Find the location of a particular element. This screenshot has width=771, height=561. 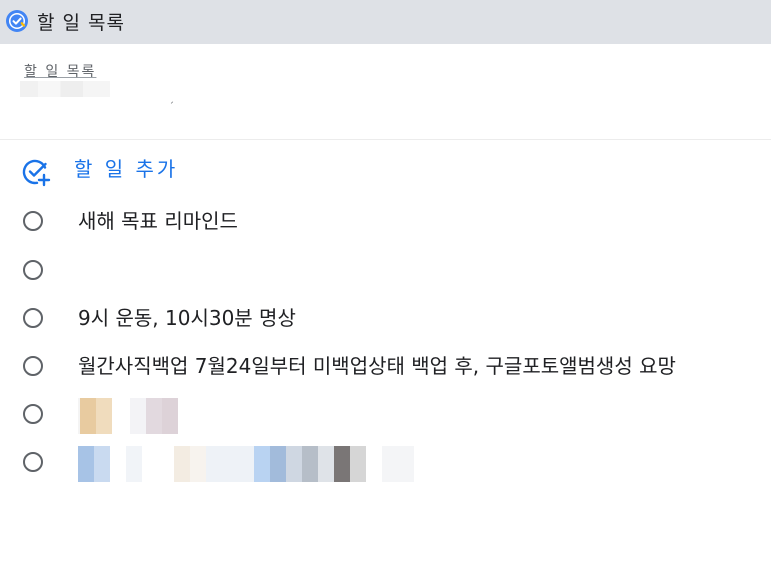

add-task-icon is located at coordinates (36, 173).